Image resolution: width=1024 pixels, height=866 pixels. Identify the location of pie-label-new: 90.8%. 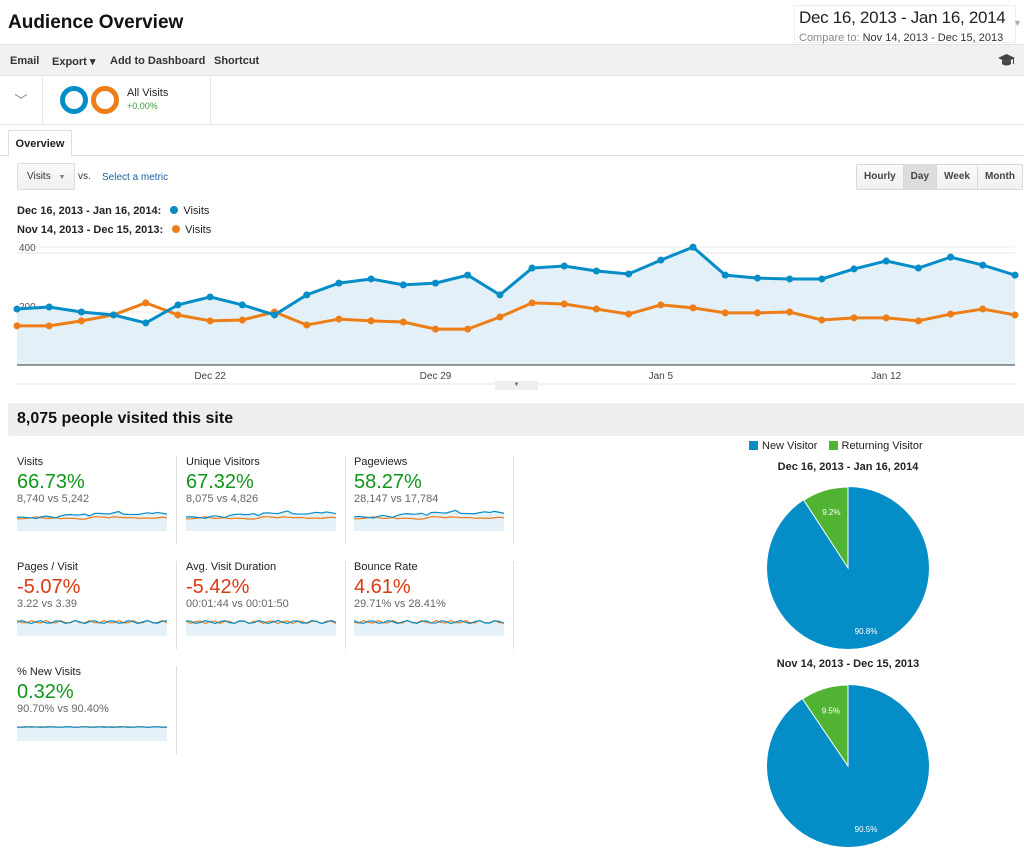
(866, 631).